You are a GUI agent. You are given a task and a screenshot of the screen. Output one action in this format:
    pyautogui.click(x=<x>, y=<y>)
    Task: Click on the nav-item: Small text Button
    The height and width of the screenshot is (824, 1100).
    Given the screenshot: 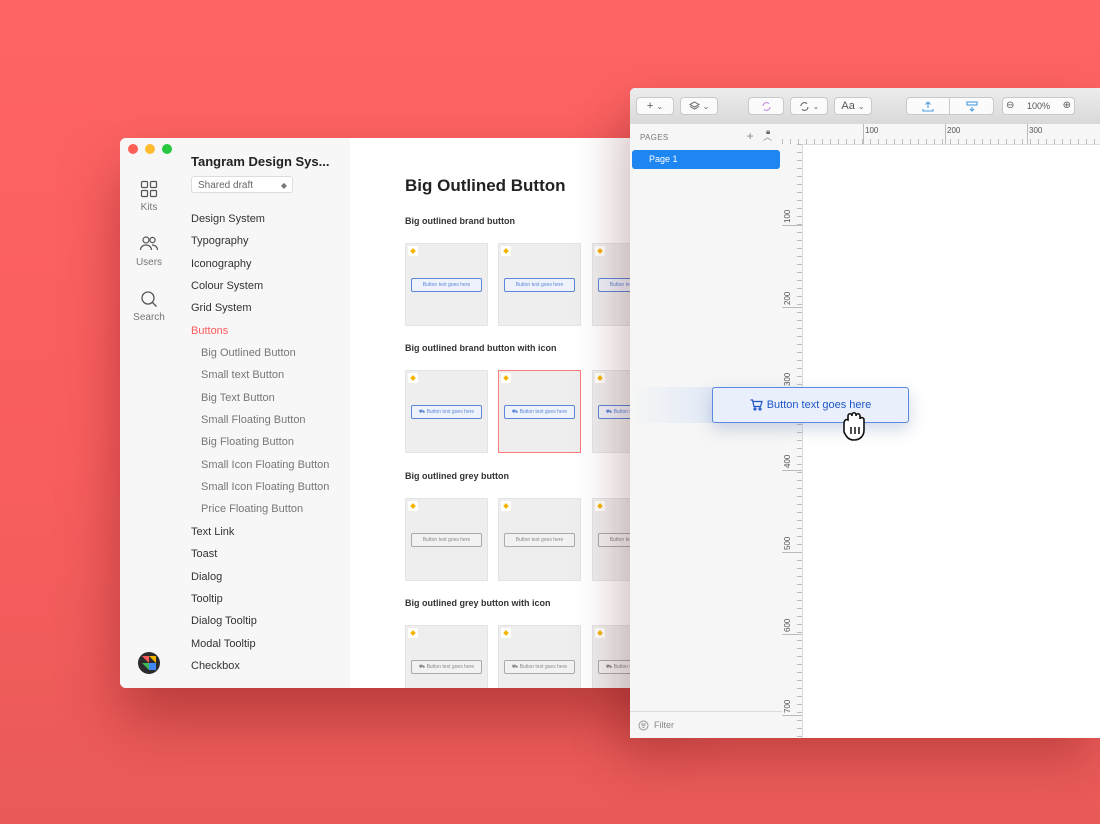 What is the action you would take?
    pyautogui.click(x=264, y=375)
    